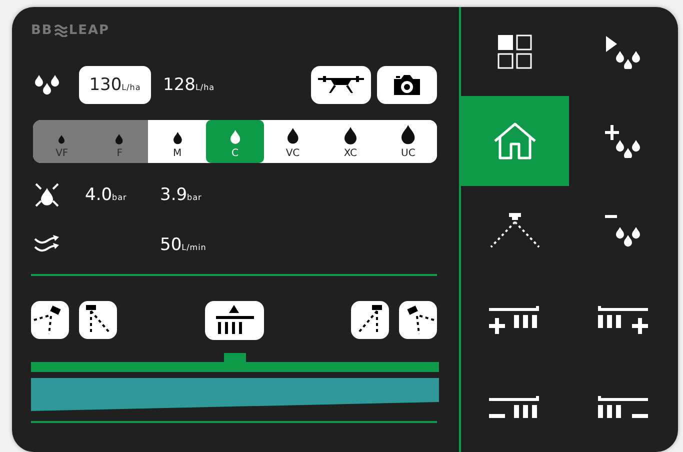  I want to click on logo-text: LEAP, so click(89, 30).